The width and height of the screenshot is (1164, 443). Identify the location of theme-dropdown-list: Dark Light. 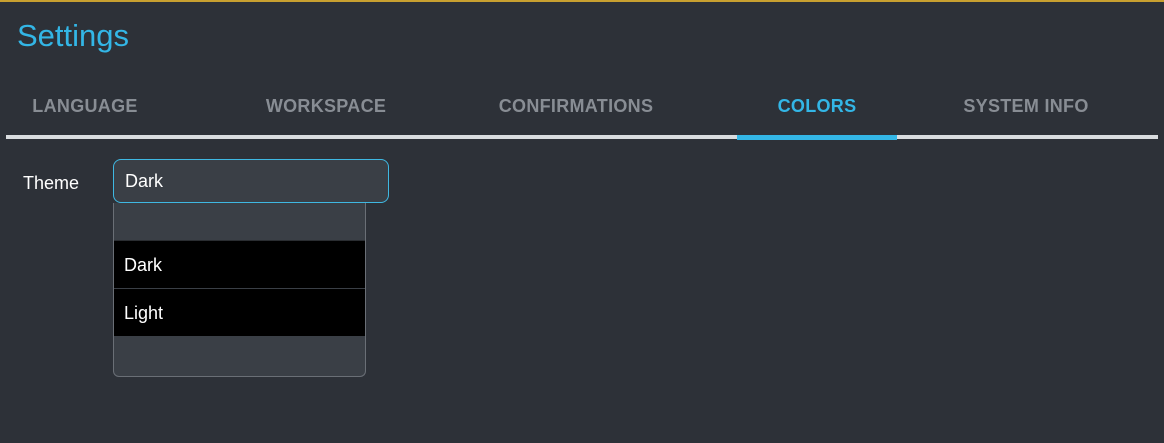
(239, 290).